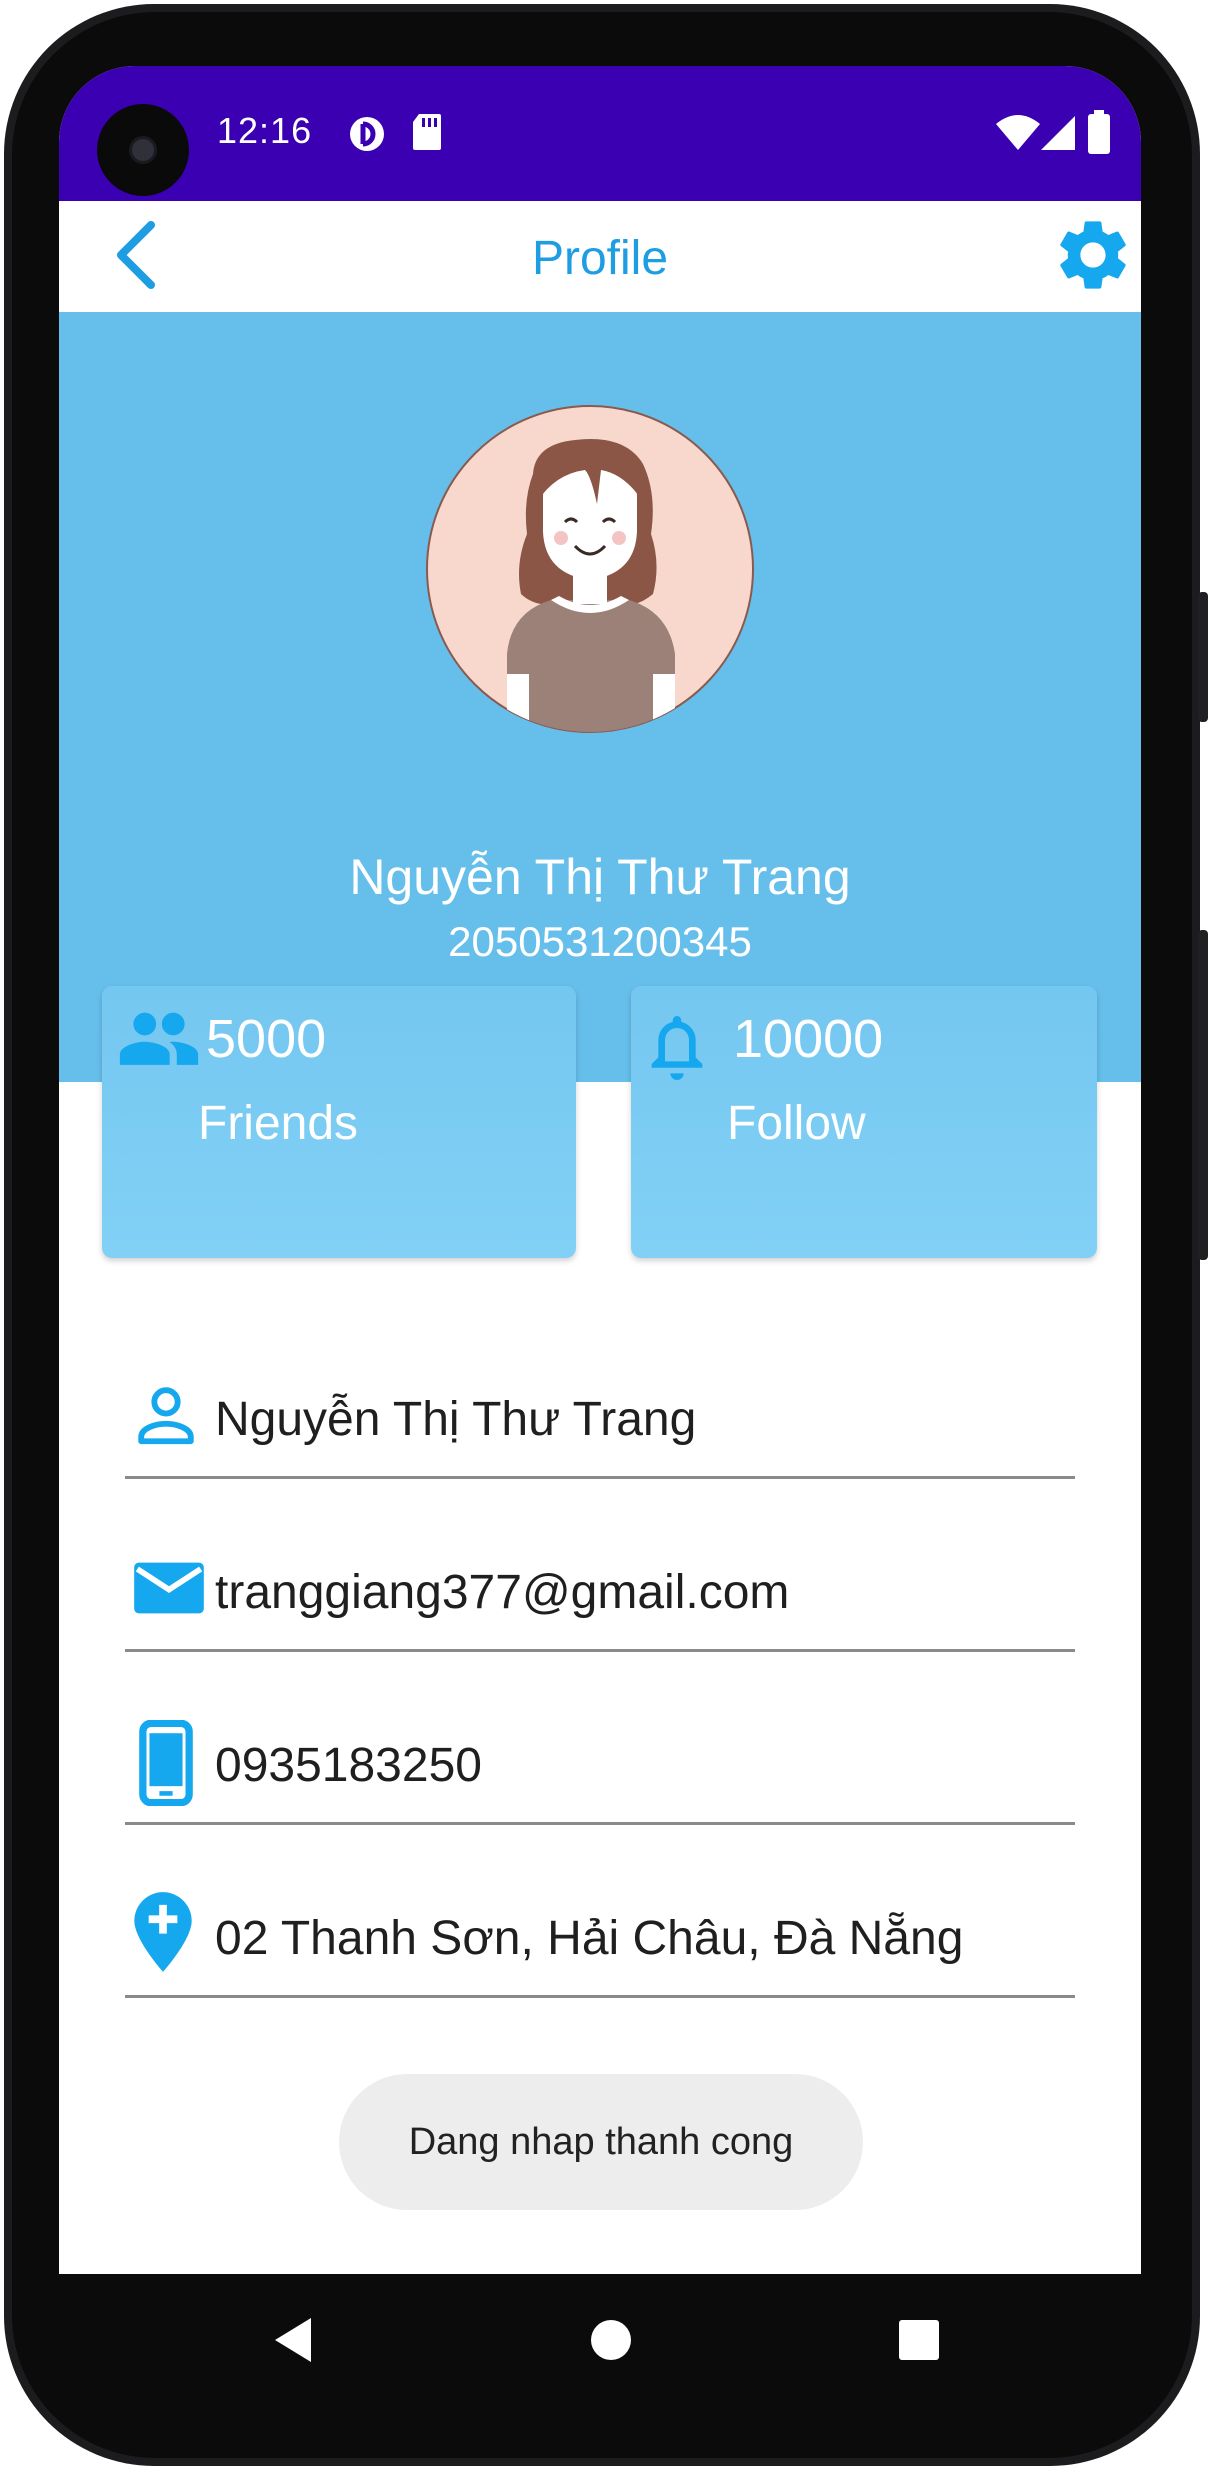 This screenshot has height=2474, width=1211. I want to click on volume-button, so click(1203, 1095).